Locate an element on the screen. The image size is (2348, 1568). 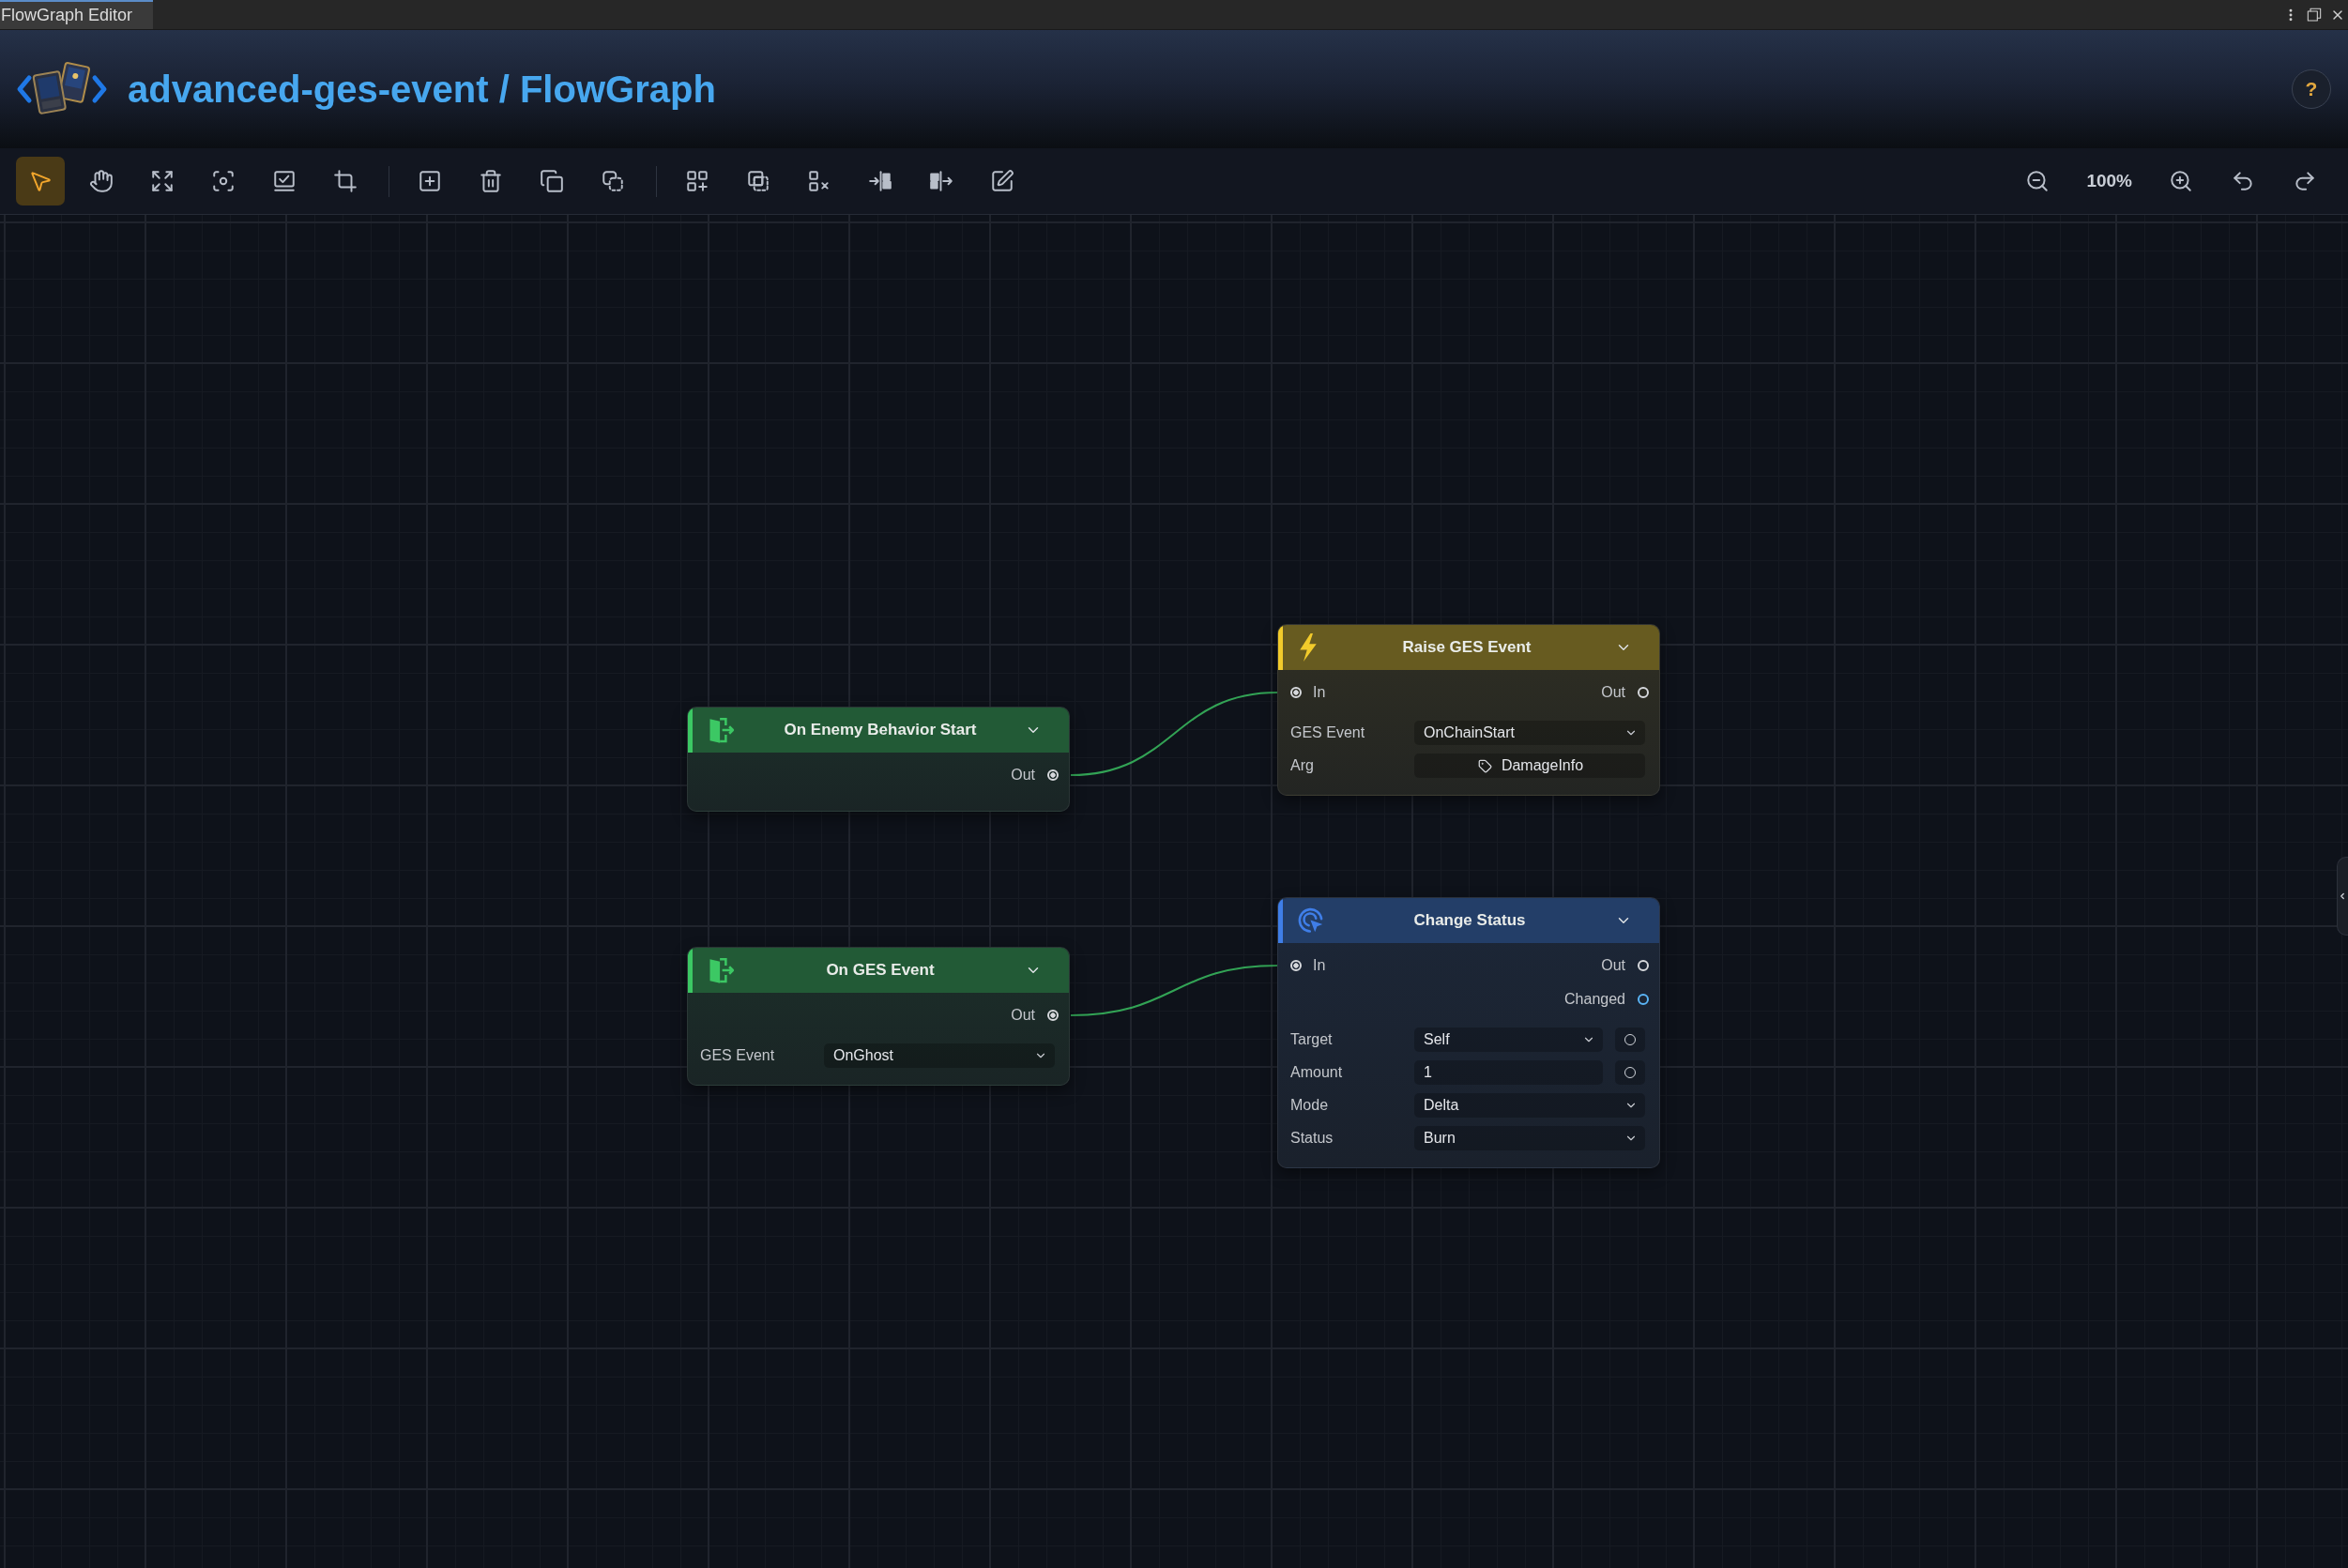
edit-icon is located at coordinates (1002, 181).